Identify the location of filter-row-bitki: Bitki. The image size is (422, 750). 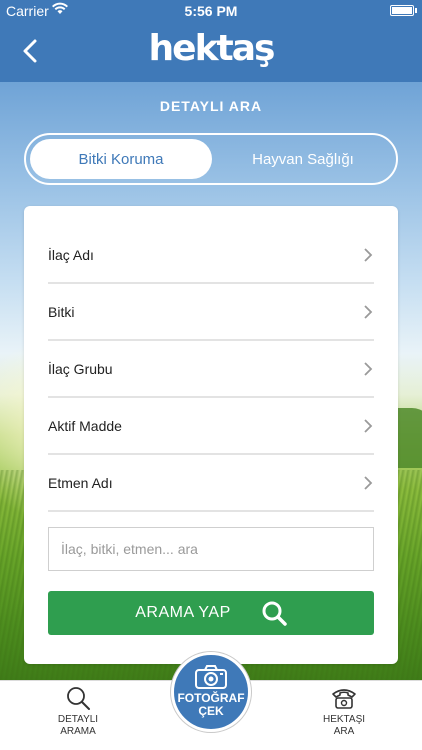
(211, 312).